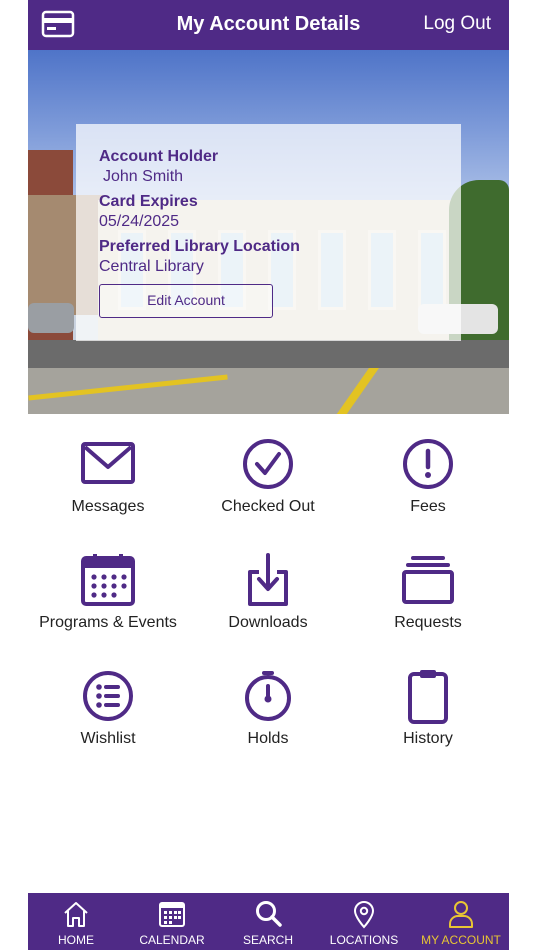 The height and width of the screenshot is (950, 534). What do you see at coordinates (428, 738) in the screenshot?
I see `tile-label: History` at bounding box center [428, 738].